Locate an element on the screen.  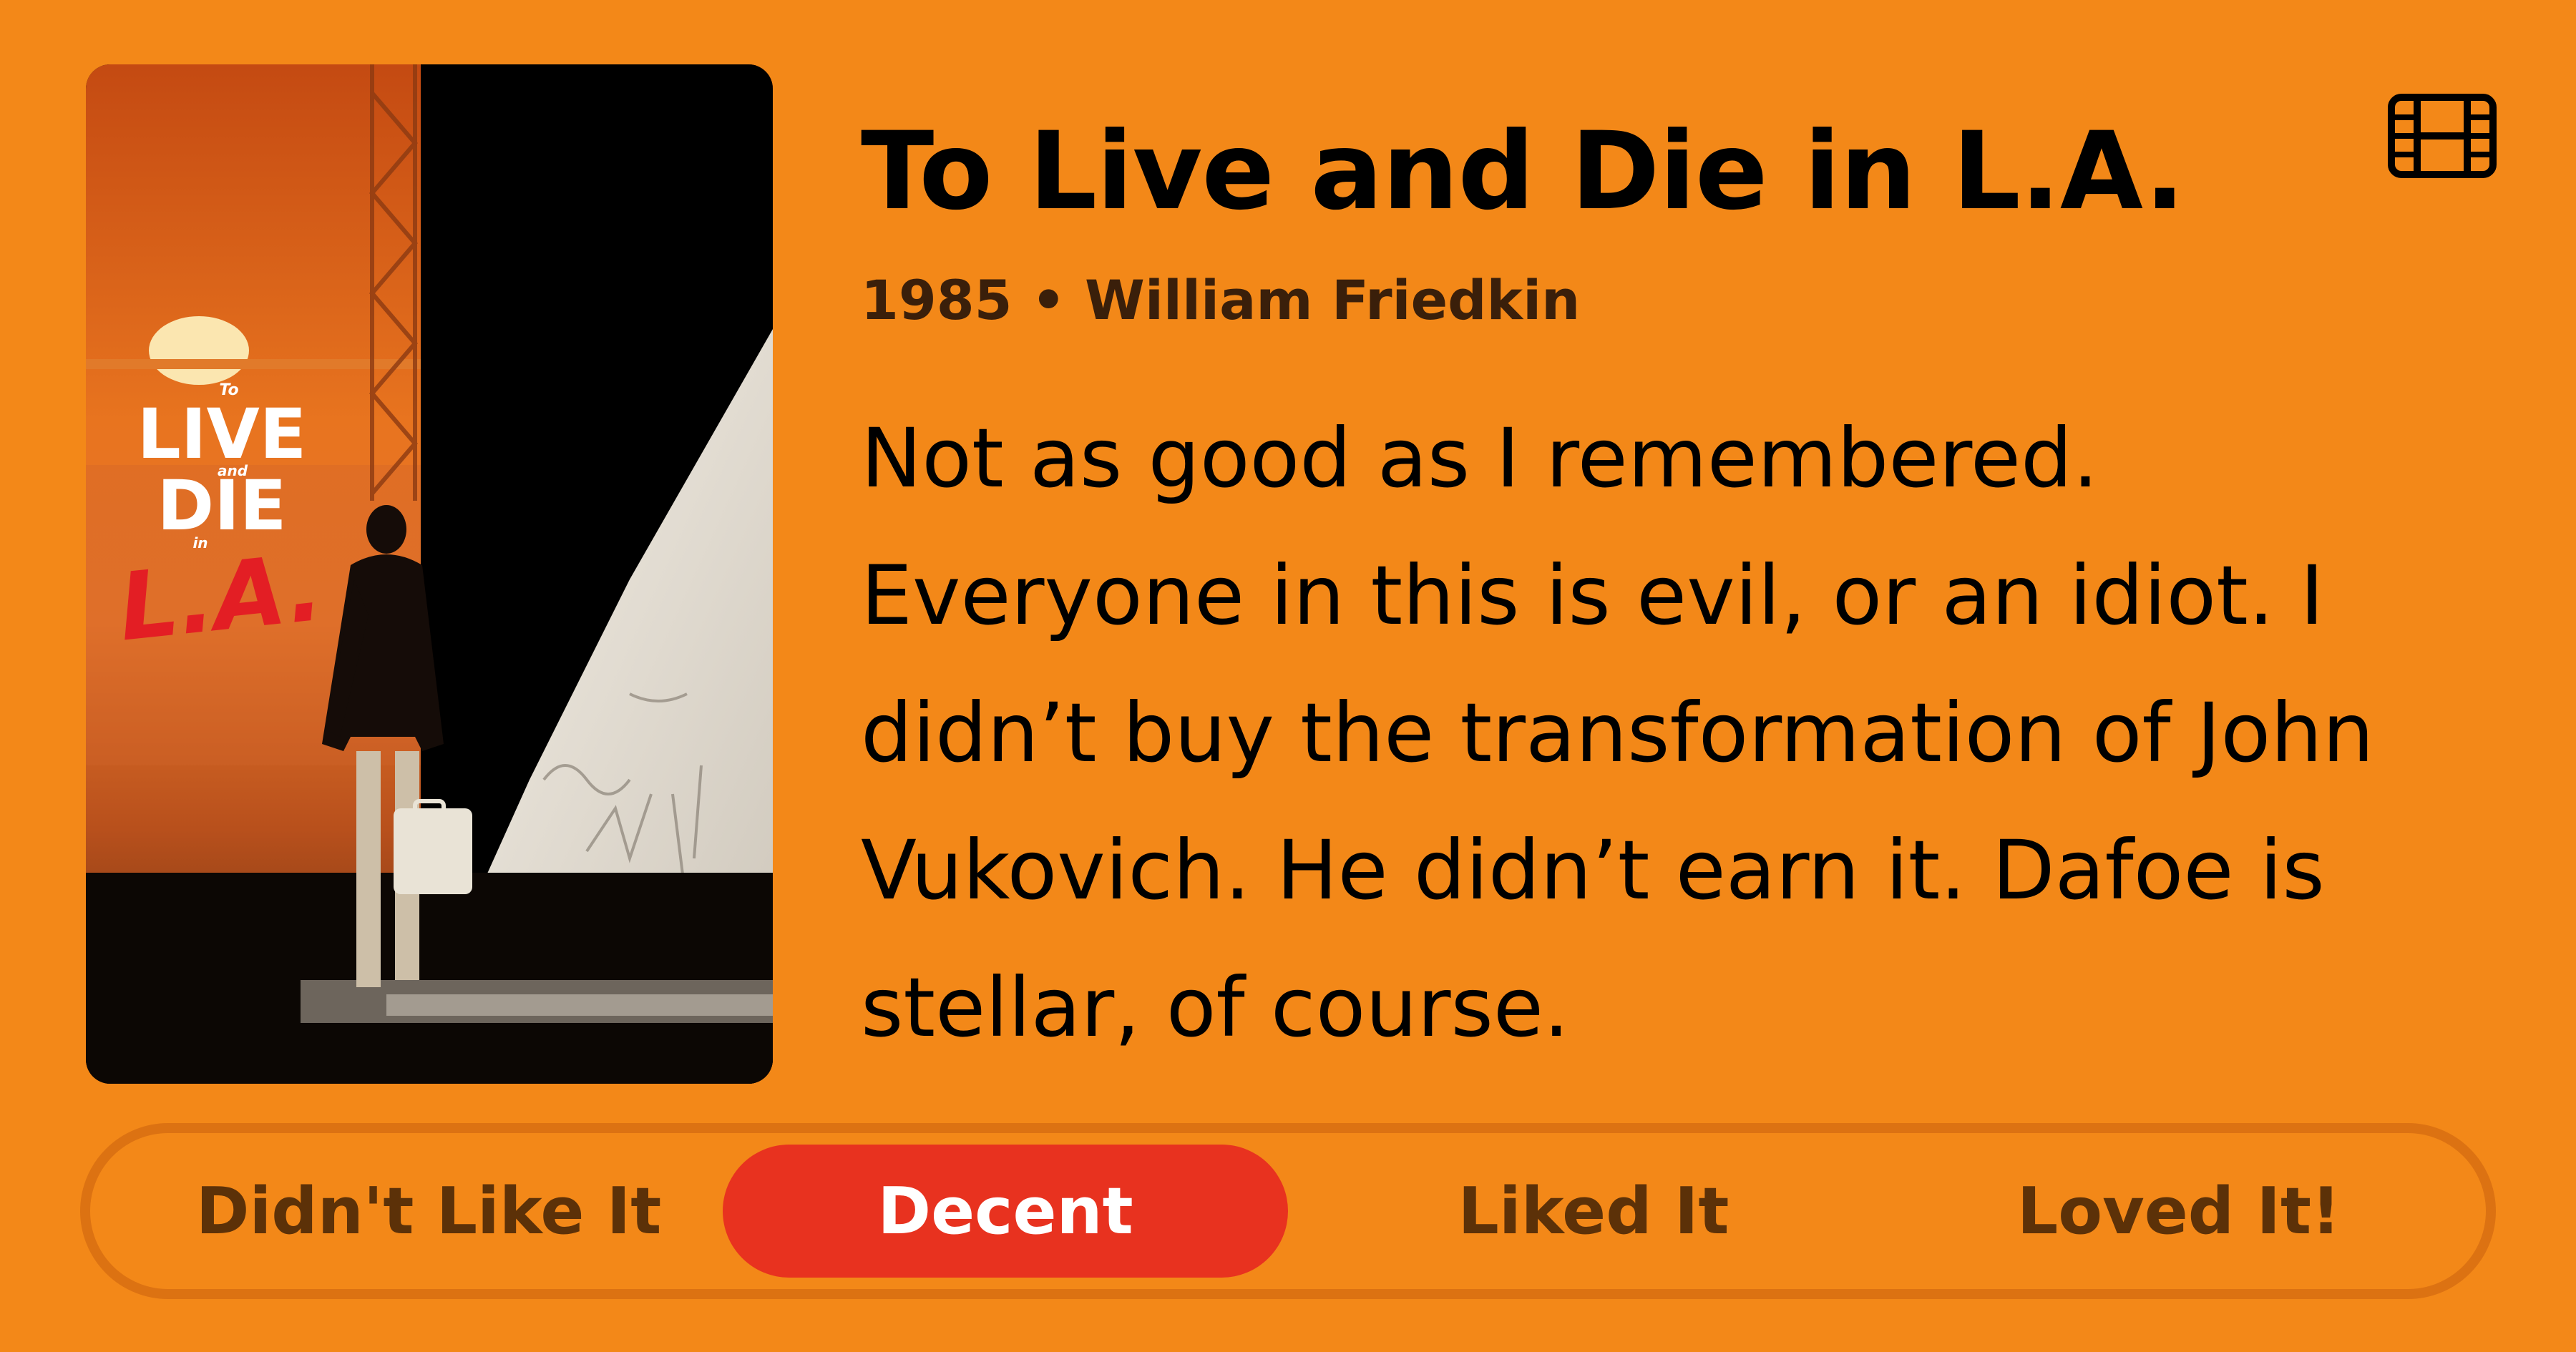
rating-selector: Didn't Like It Decent Liked It Loved It! is located at coordinates (1288, 1211).